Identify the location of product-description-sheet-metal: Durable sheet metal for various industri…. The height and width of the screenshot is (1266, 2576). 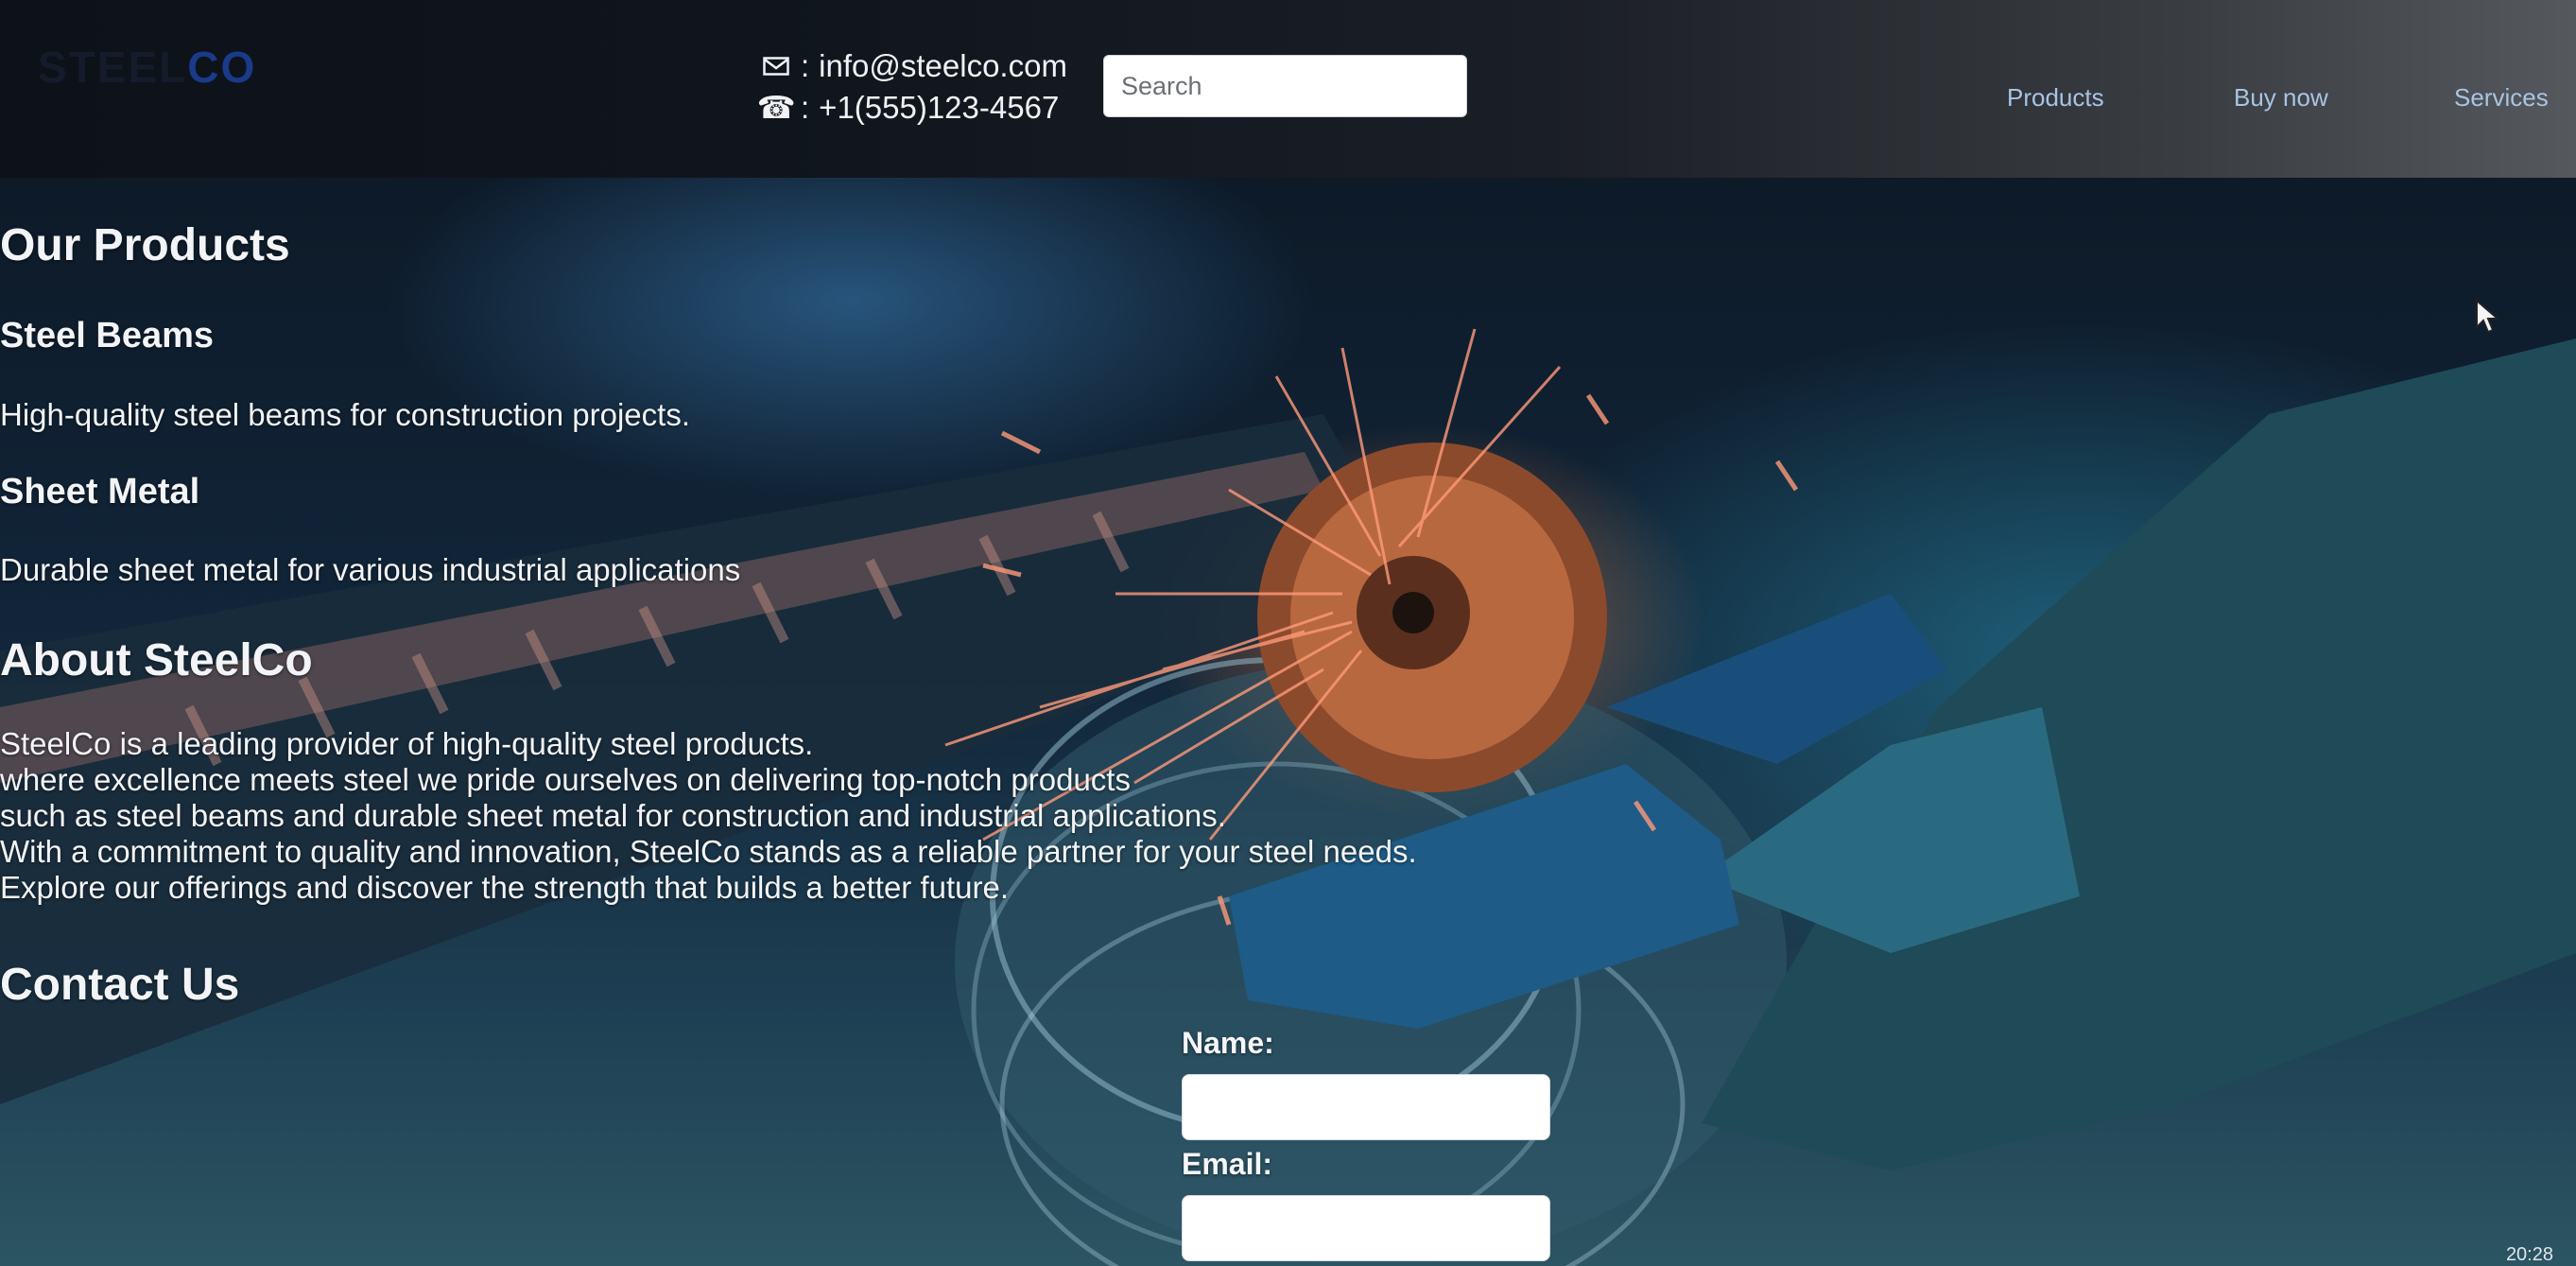
(370, 569).